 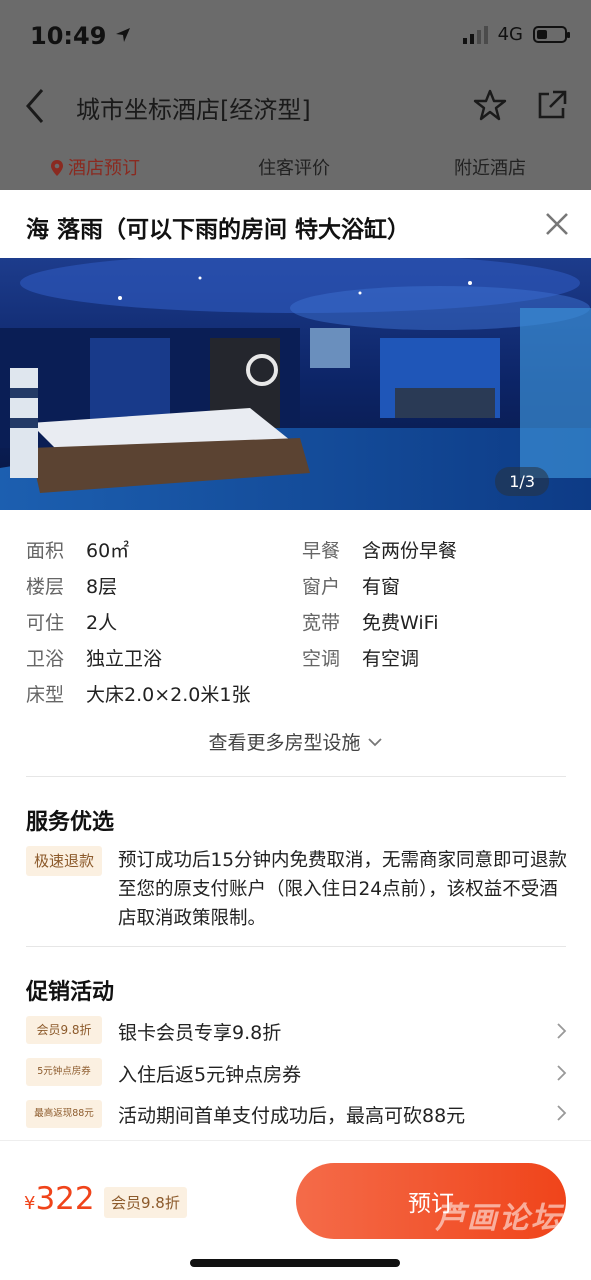 I want to click on more-facilities-label: 查看更多房型设施, so click(x=284, y=743).